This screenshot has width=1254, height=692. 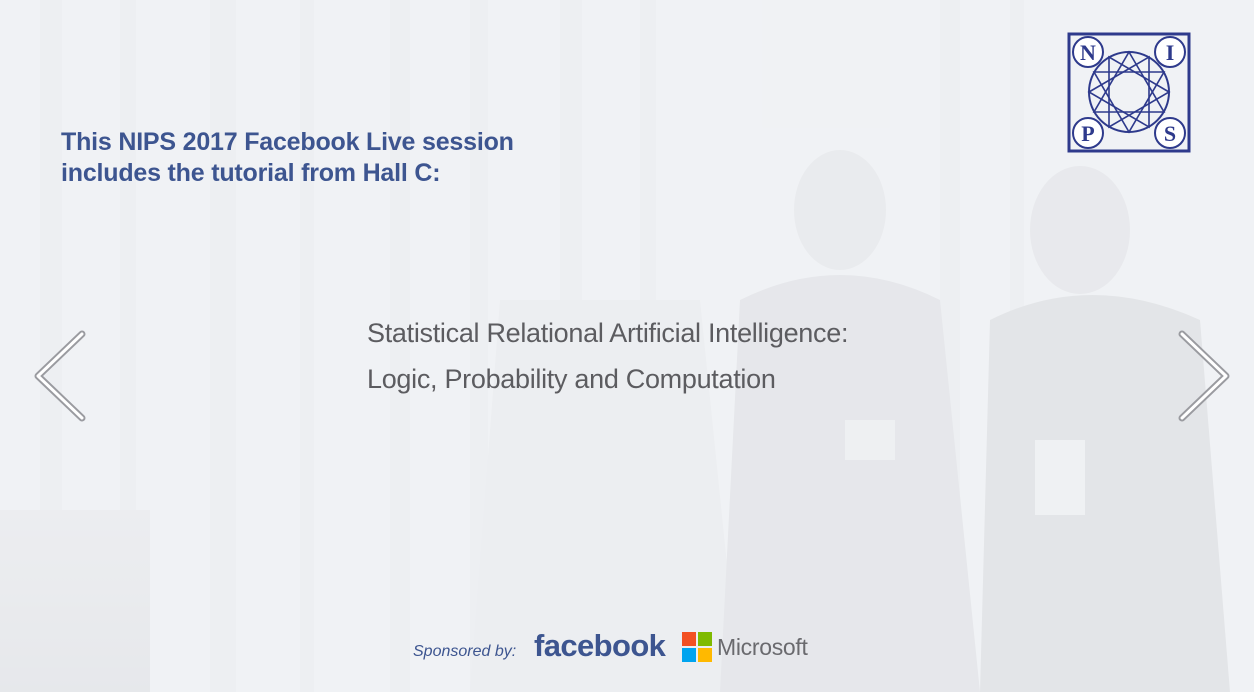 What do you see at coordinates (1088, 52) in the screenshot?
I see `logo-letter-n: N` at bounding box center [1088, 52].